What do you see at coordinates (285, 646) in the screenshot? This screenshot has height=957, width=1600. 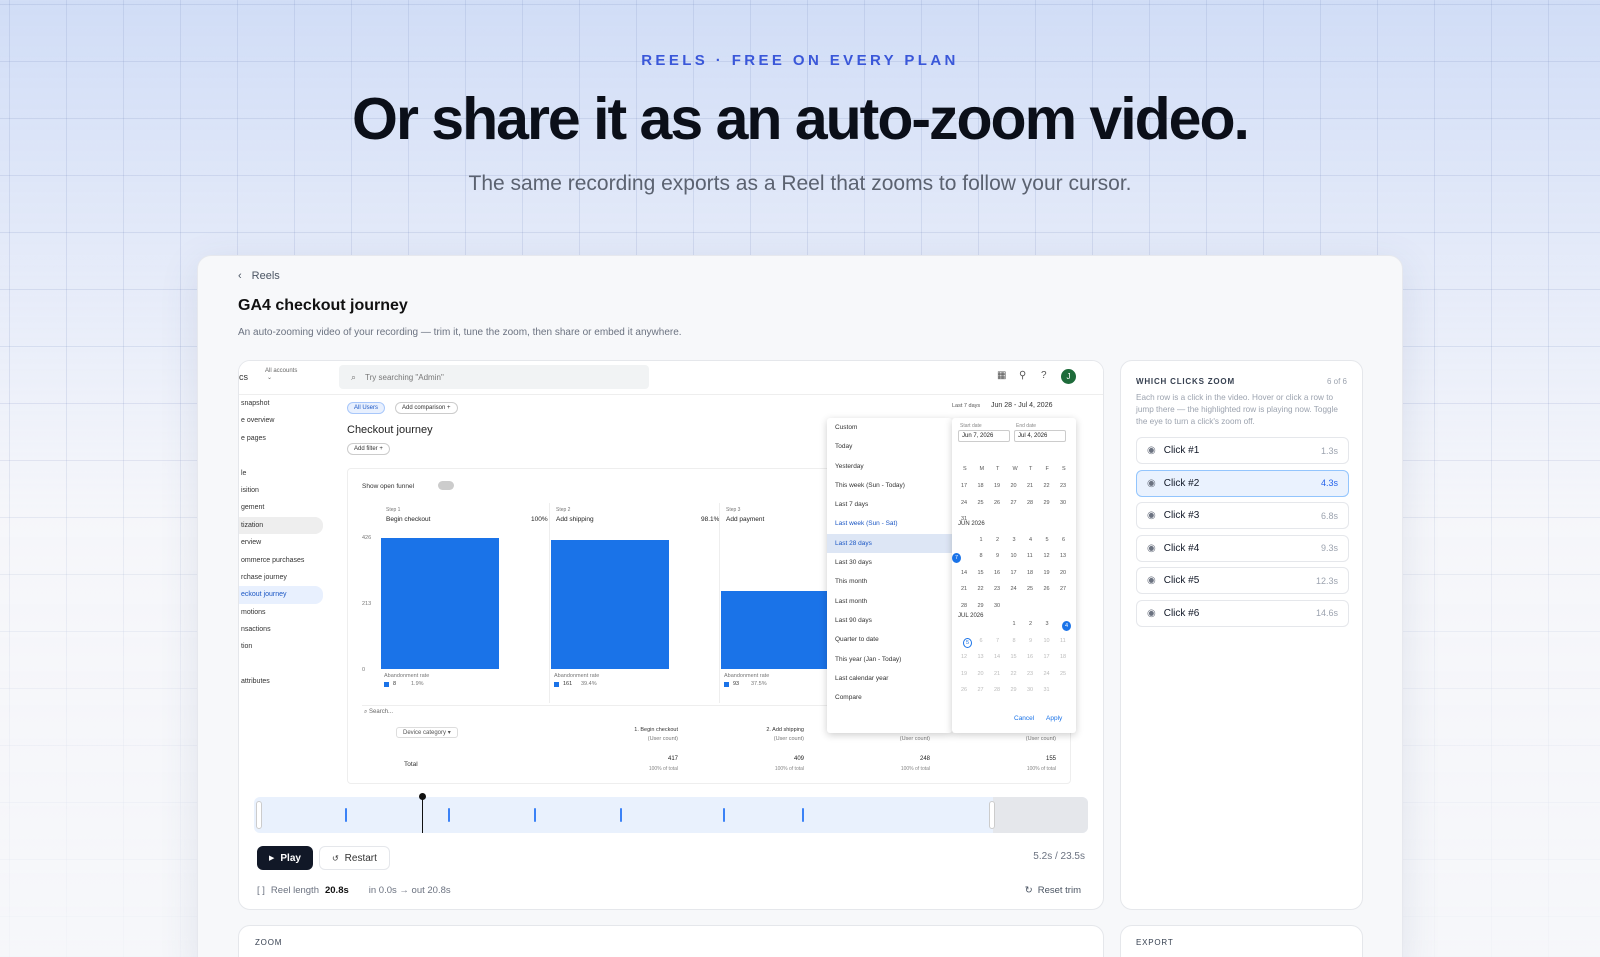 I see `ga-sidebar-item: tion` at bounding box center [285, 646].